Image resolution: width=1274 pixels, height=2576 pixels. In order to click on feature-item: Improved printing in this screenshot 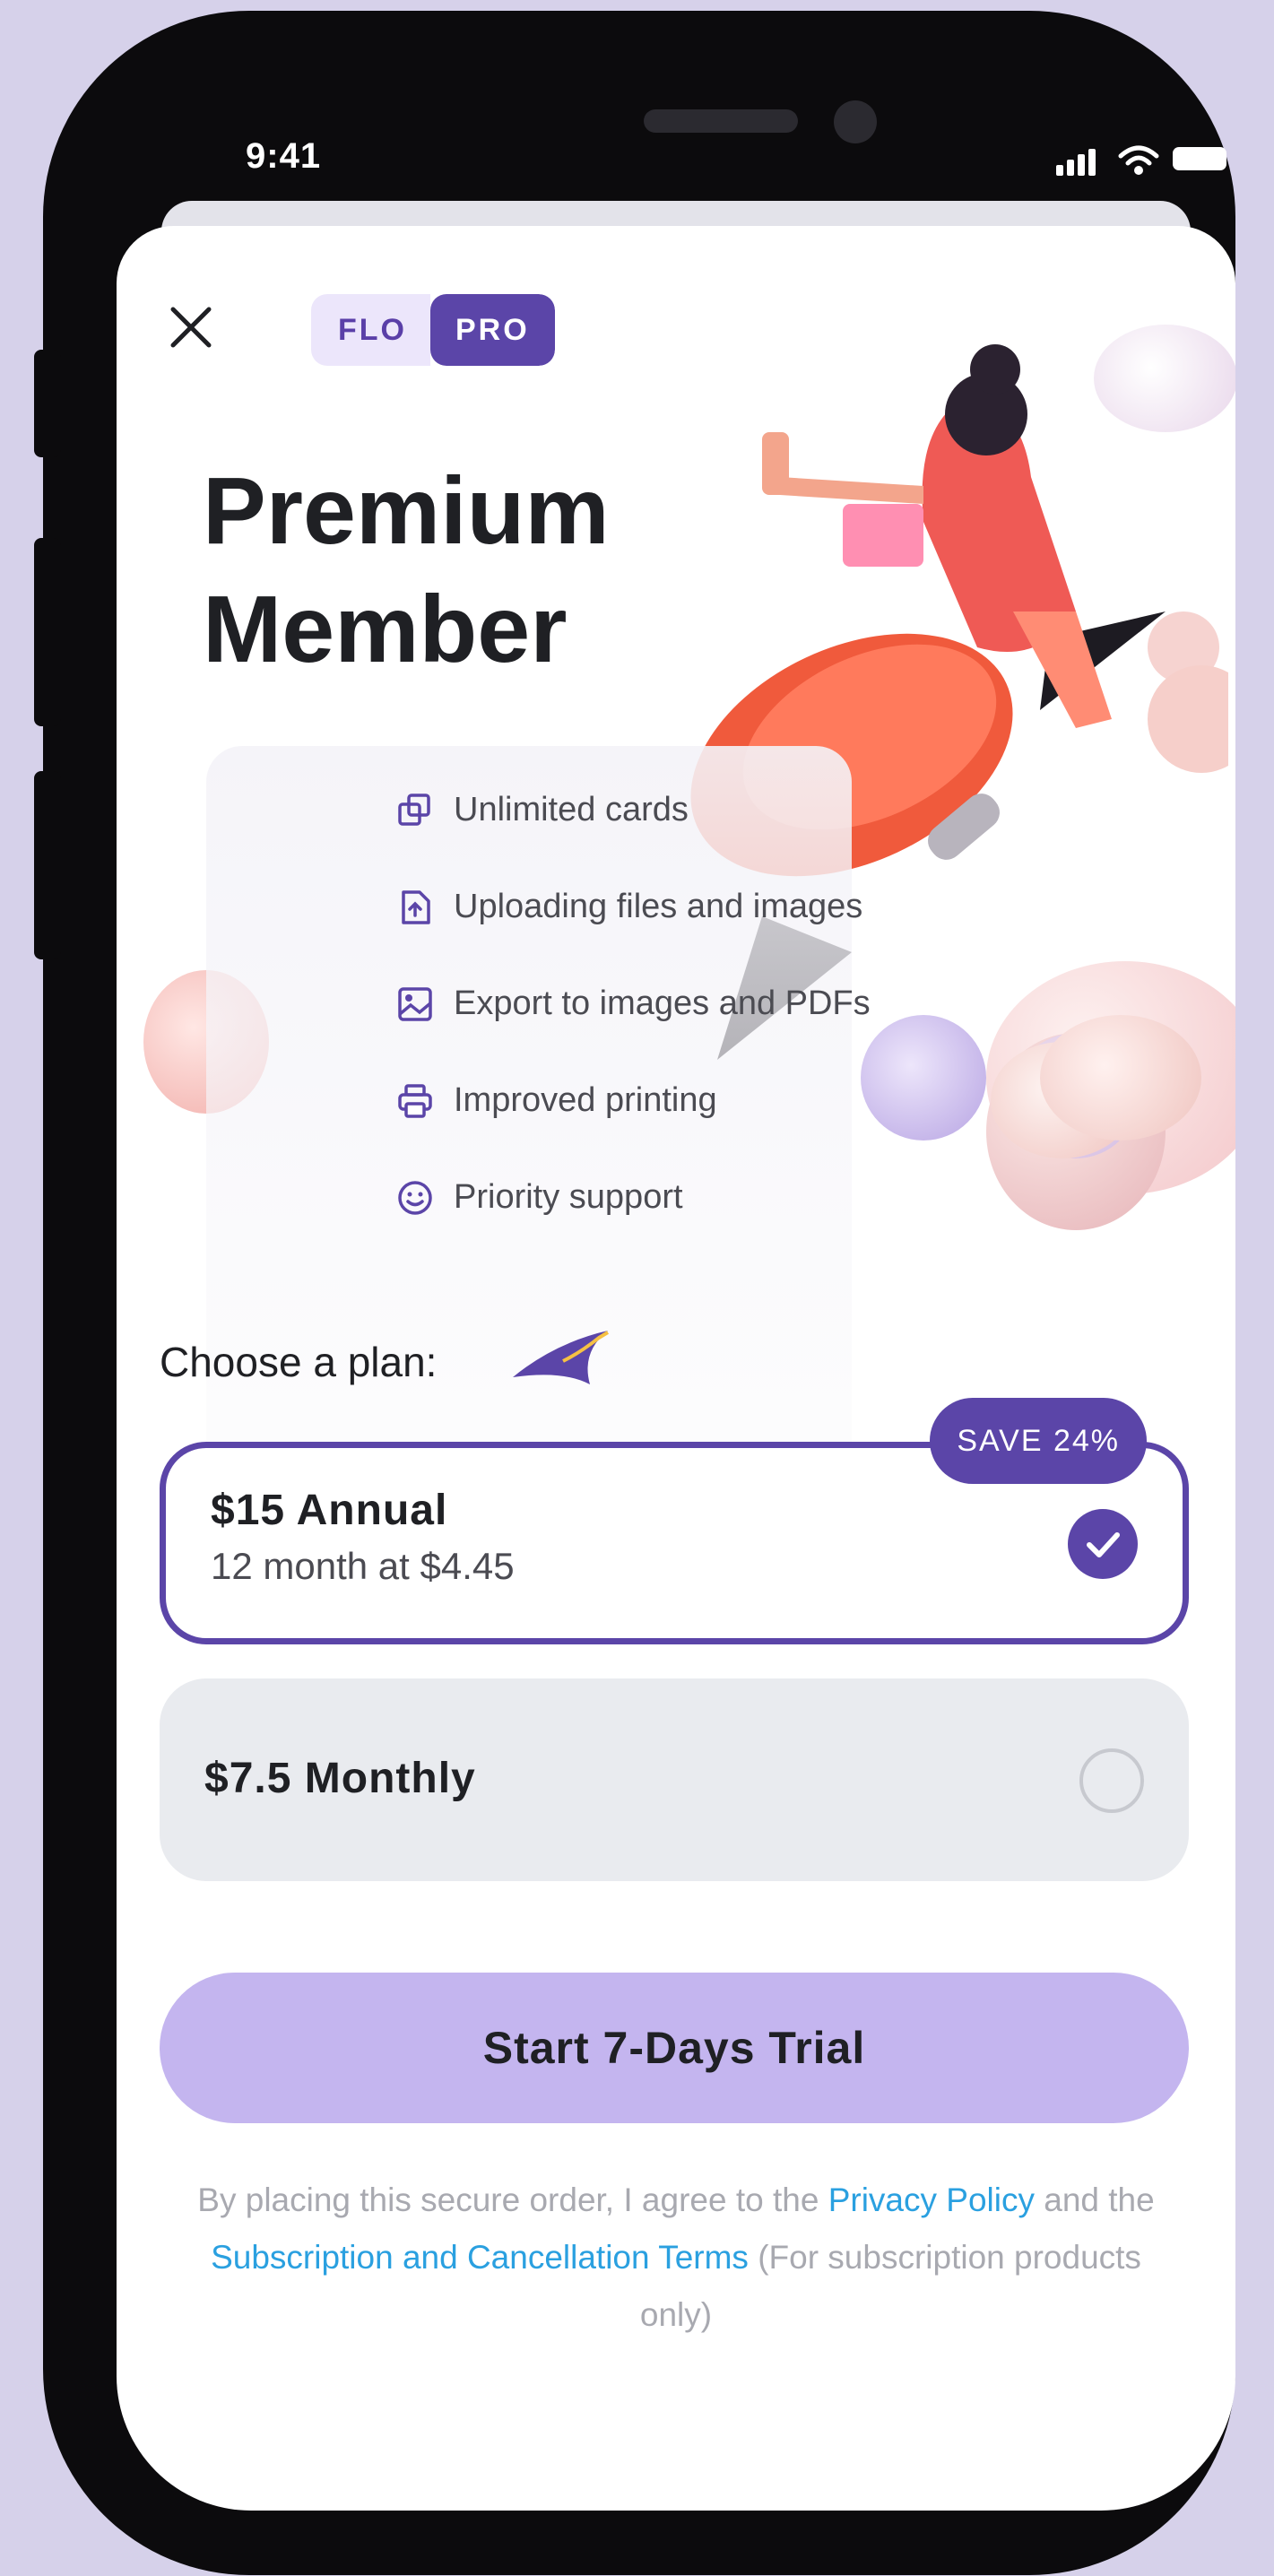, I will do `click(556, 1100)`.